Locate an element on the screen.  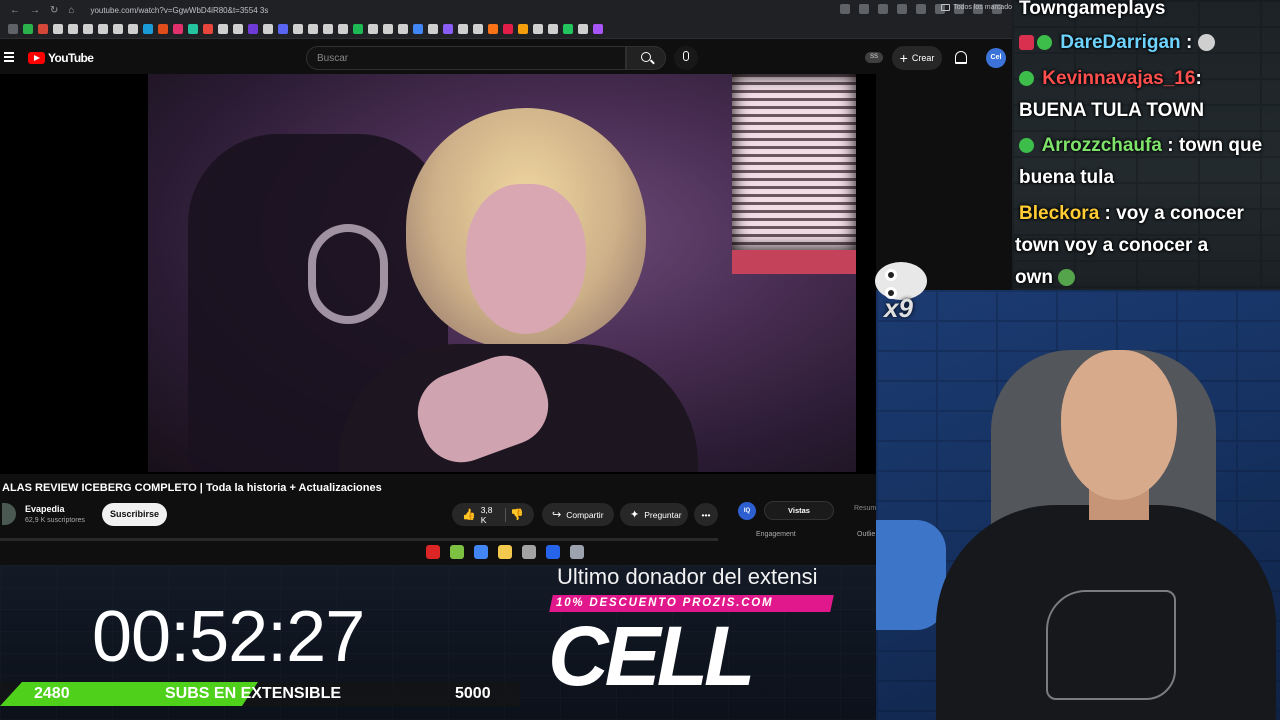
webcam-shirt-print is located at coordinates (1111, 645).